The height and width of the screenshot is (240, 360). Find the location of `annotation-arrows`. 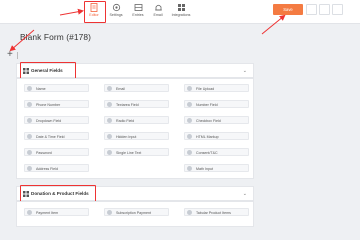

annotation-arrows is located at coordinates (147, 30).